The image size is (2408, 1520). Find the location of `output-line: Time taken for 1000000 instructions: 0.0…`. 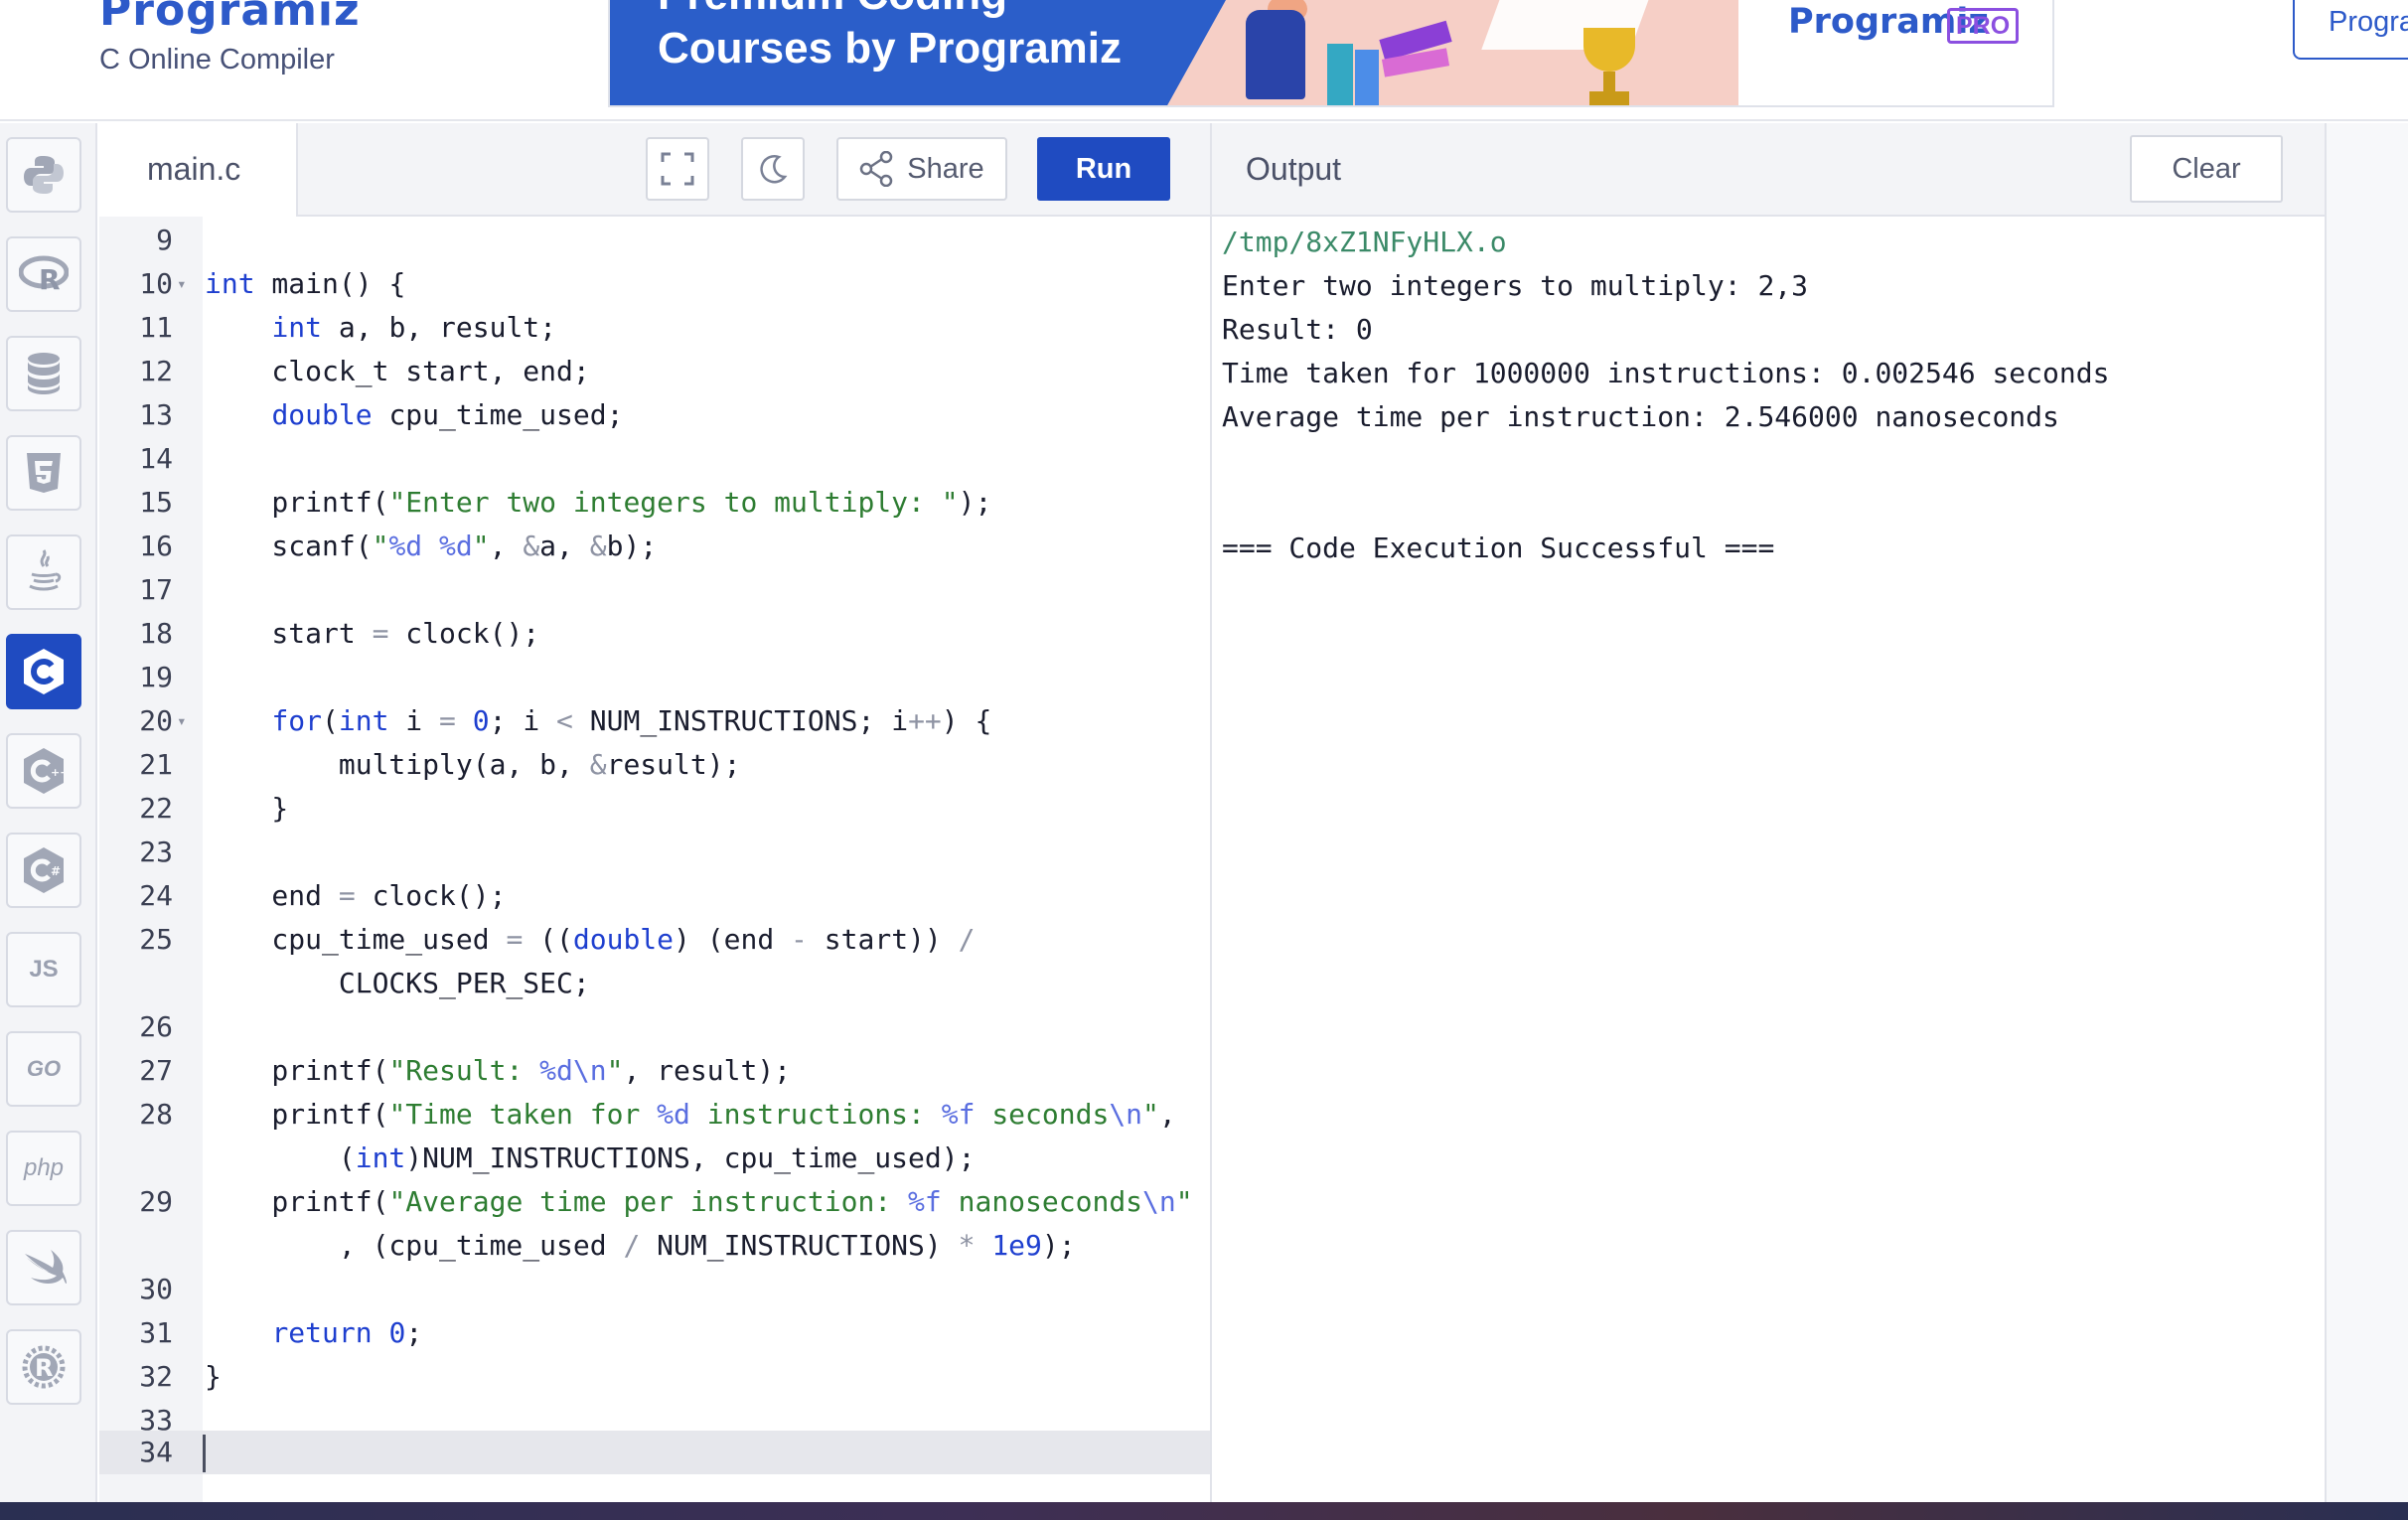

output-line: Time taken for 1000000 instructions: 0.0… is located at coordinates (1666, 373).